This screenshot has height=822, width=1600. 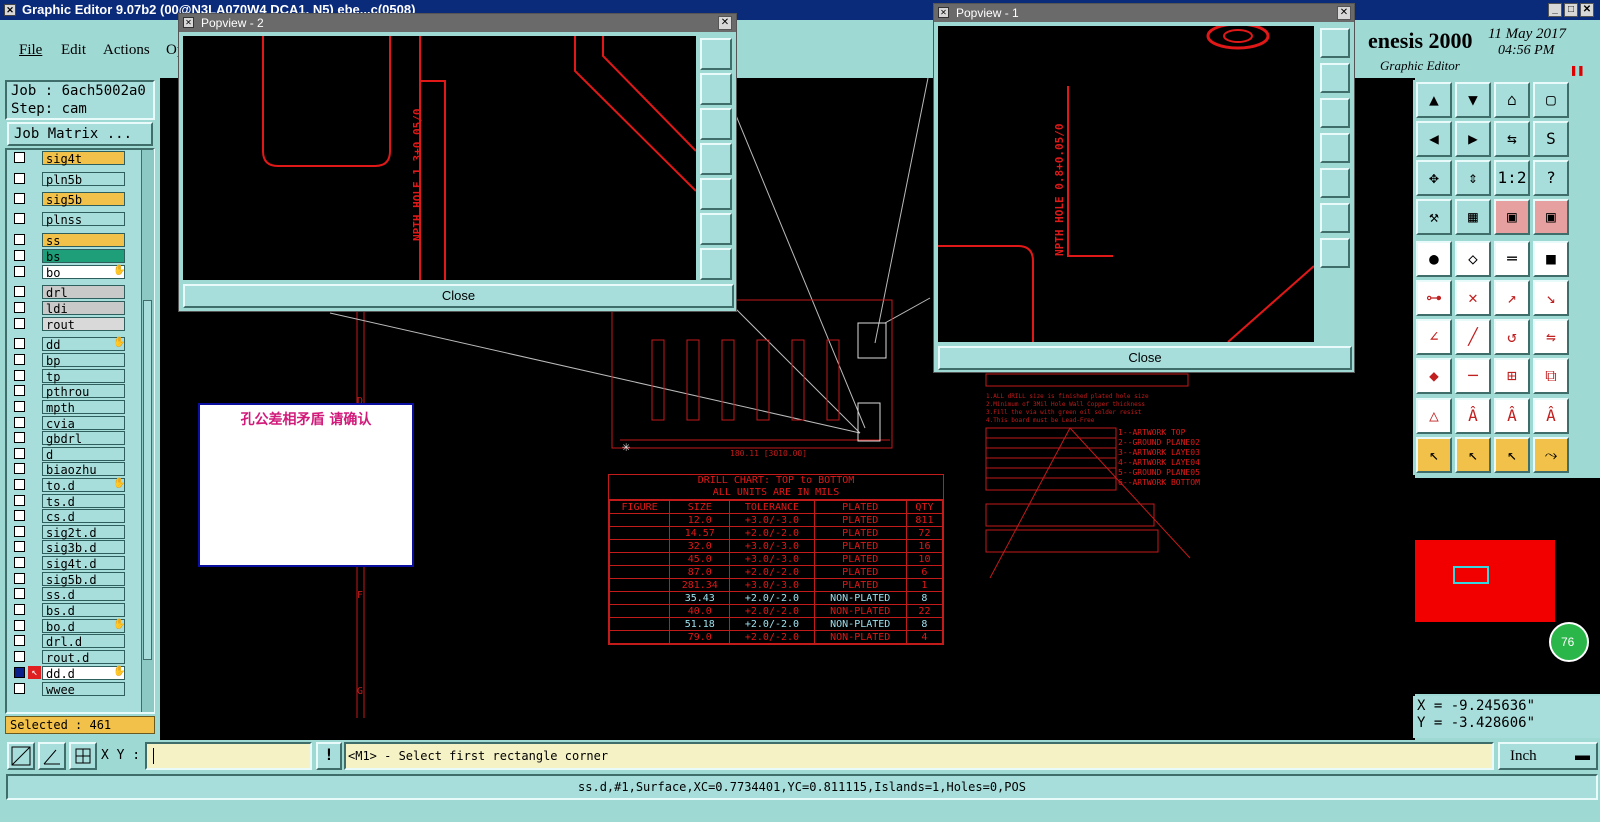 What do you see at coordinates (83, 407) in the screenshot?
I see `layer-item-mpth: mpth` at bounding box center [83, 407].